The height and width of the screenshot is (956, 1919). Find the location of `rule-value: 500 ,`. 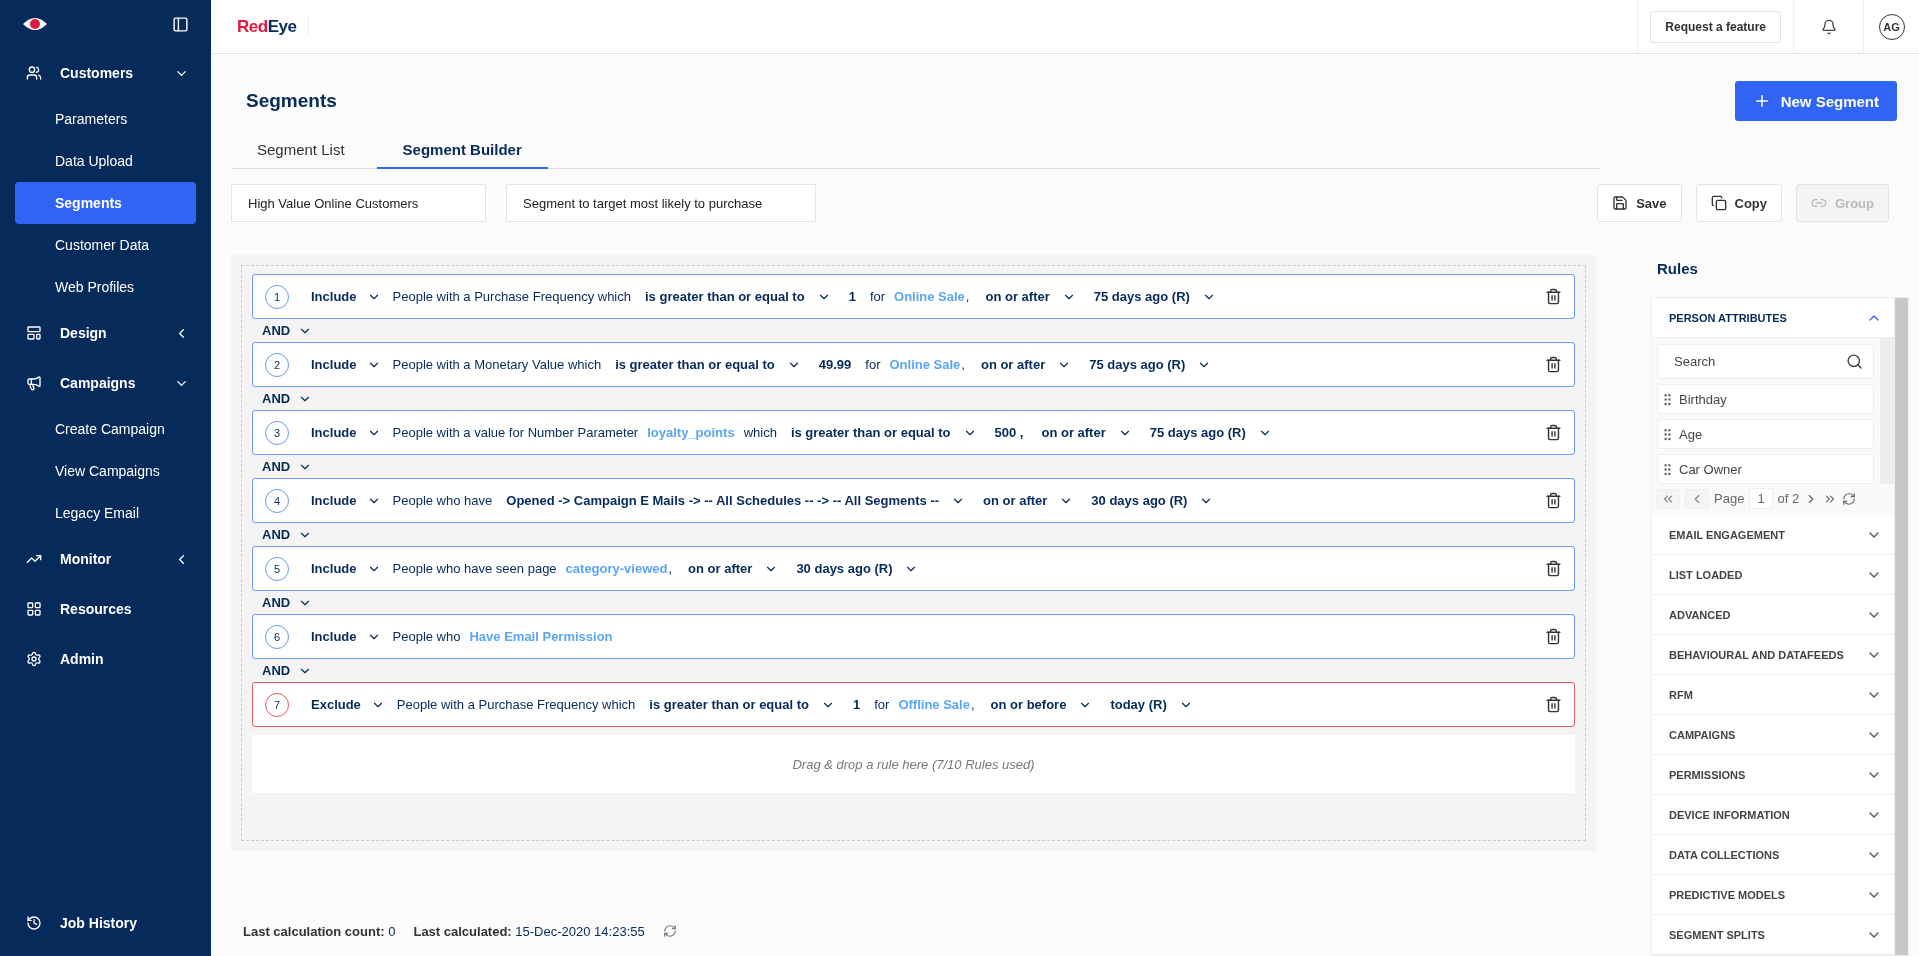

rule-value: 500 , is located at coordinates (1009, 432).